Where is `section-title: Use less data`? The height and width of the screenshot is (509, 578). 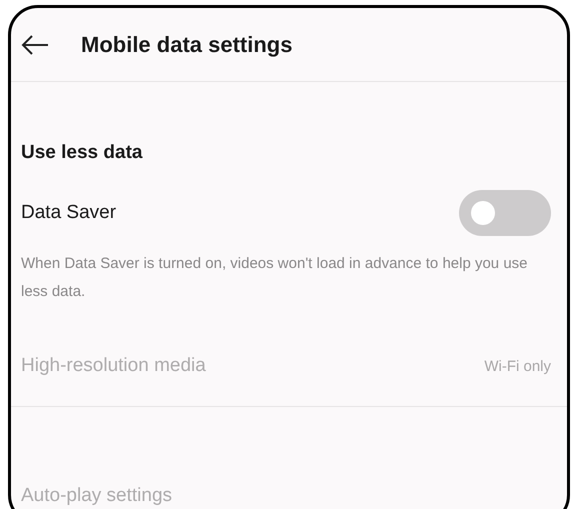
section-title: Use less data is located at coordinates (82, 153).